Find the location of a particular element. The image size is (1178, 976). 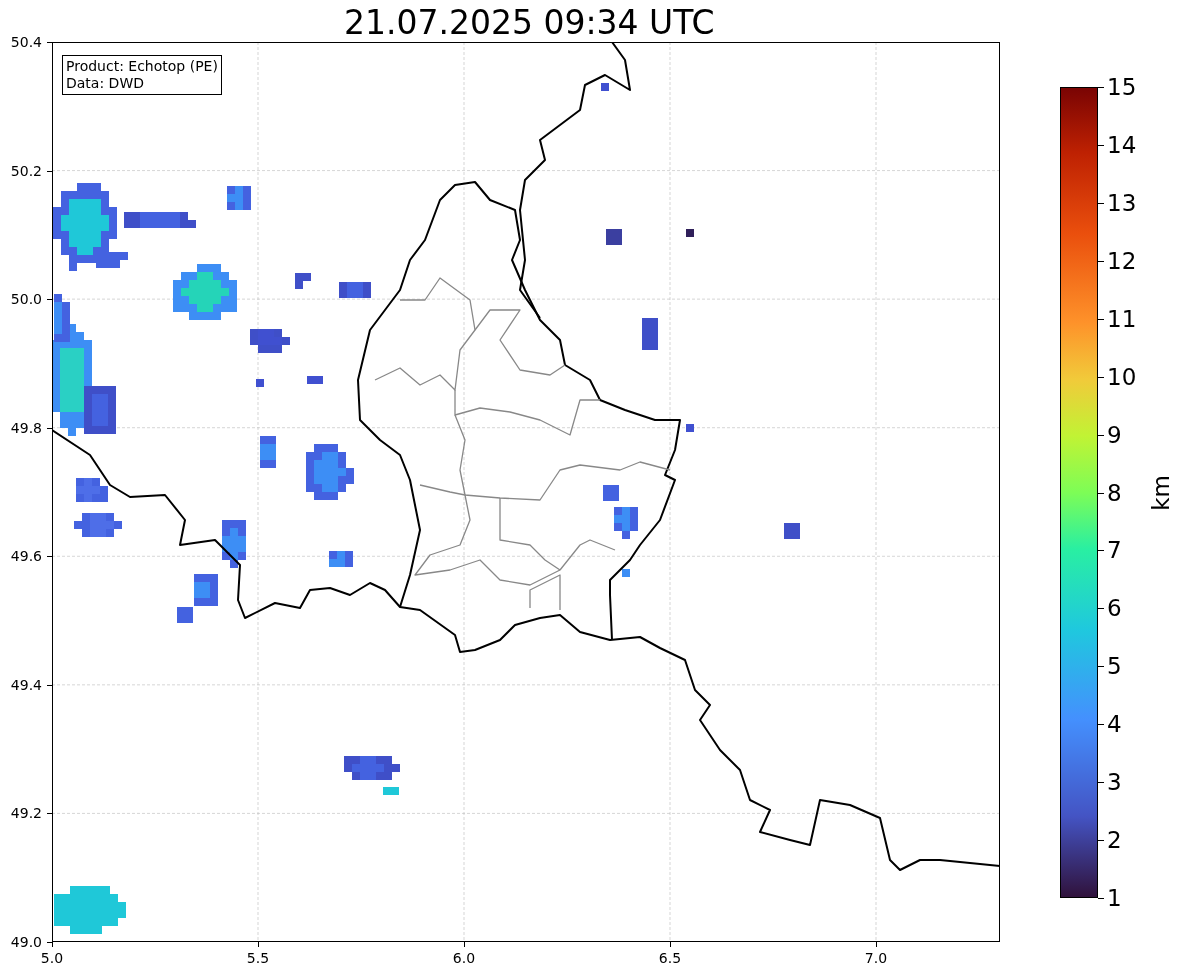

colorbar-tick-label: 11 is located at coordinates (1122, 318).